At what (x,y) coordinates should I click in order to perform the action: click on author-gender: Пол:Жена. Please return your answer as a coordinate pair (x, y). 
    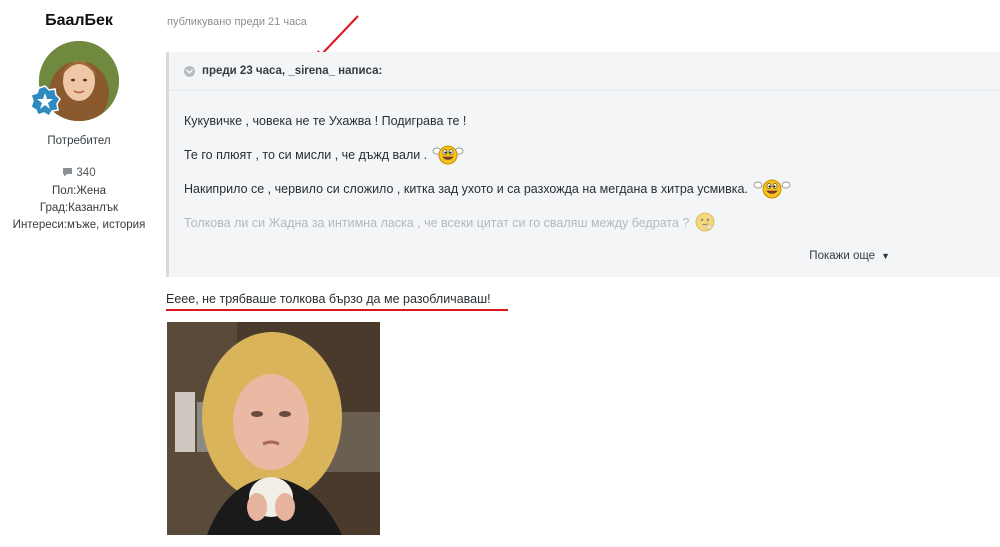
    Looking at the image, I should click on (79, 191).